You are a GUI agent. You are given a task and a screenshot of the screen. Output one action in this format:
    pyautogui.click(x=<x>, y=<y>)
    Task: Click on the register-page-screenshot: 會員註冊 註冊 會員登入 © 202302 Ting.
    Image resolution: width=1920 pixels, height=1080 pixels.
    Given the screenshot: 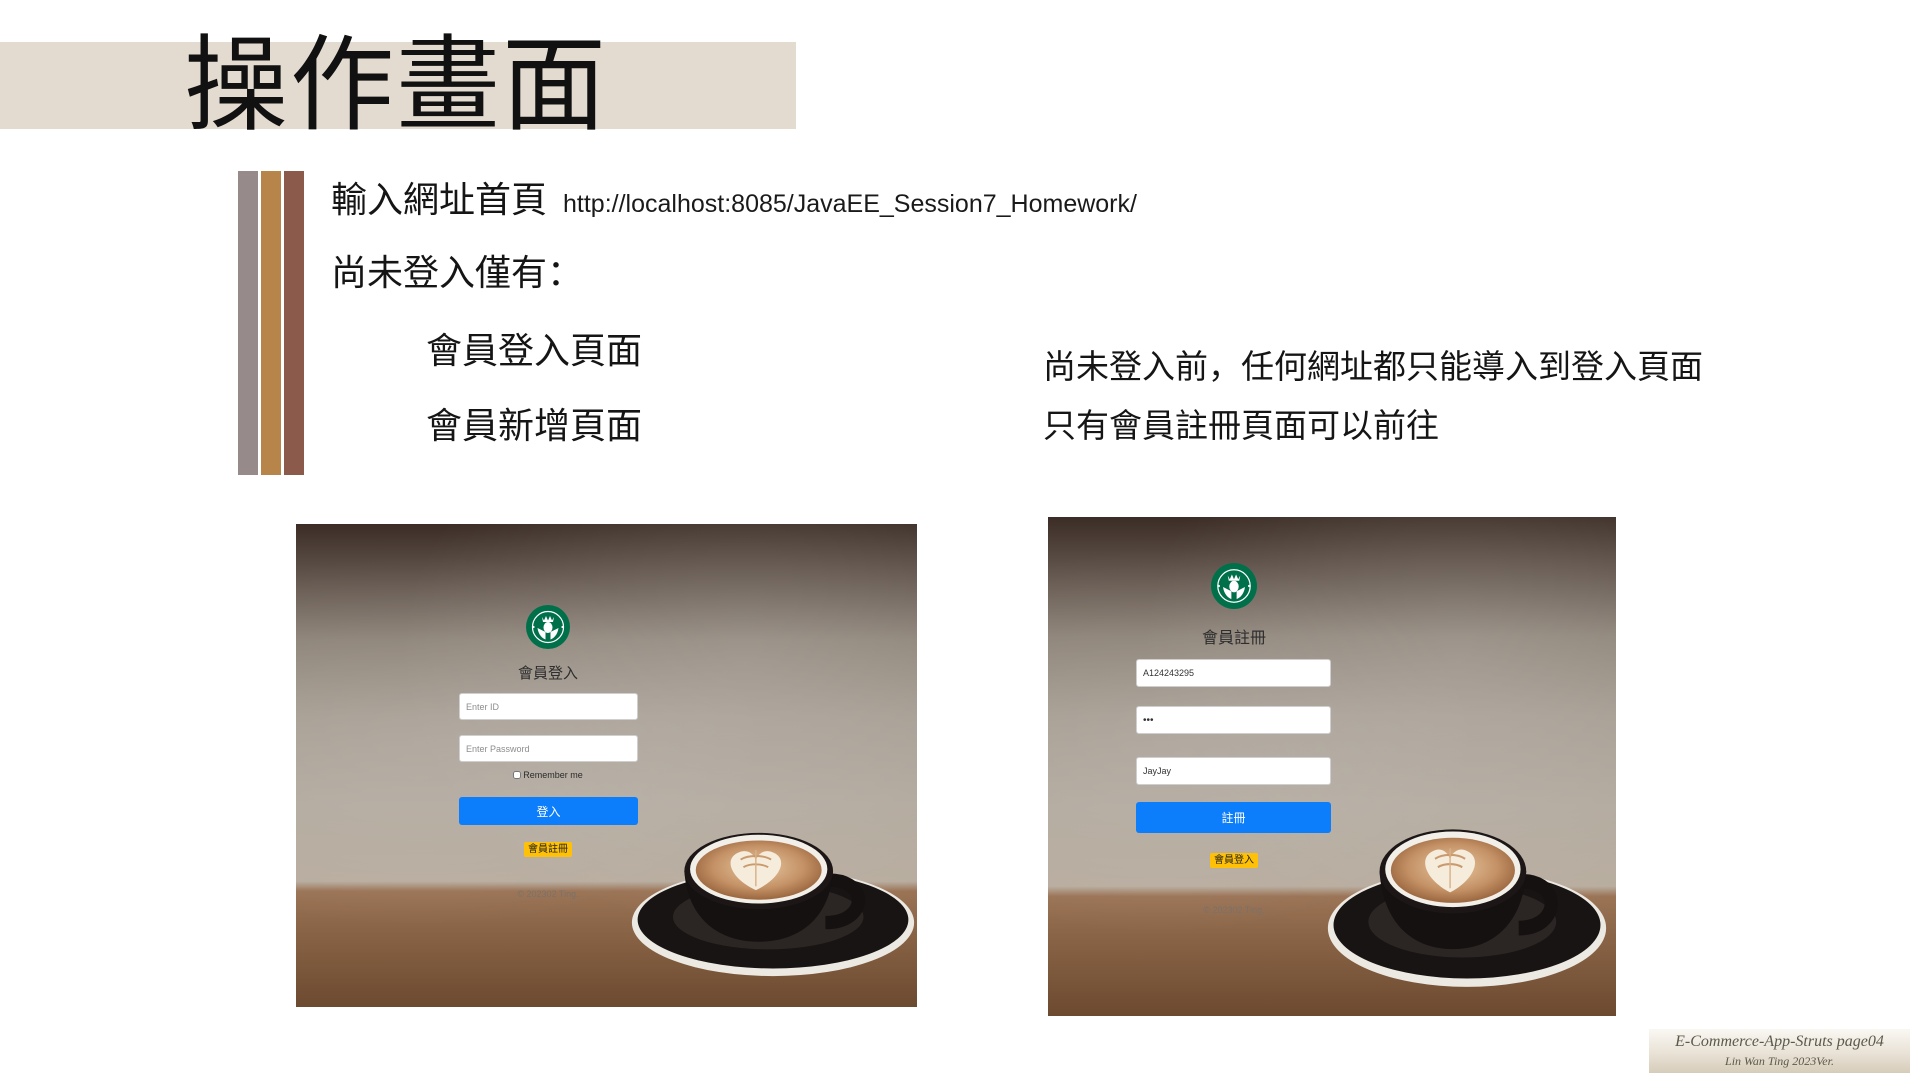 What is the action you would take?
    pyautogui.click(x=1332, y=766)
    